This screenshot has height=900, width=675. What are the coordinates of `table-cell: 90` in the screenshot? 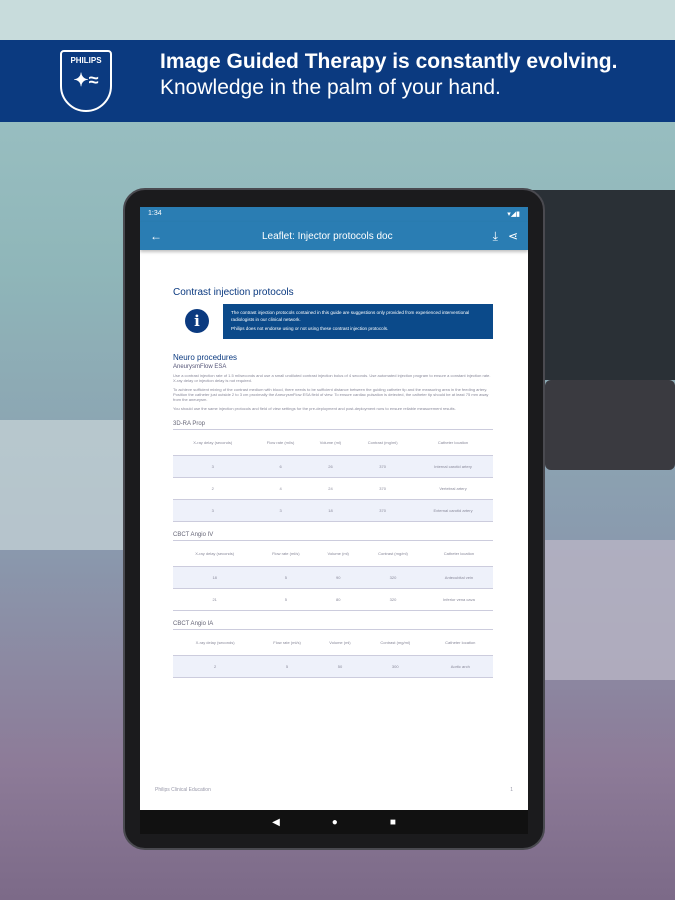 It's located at (338, 577).